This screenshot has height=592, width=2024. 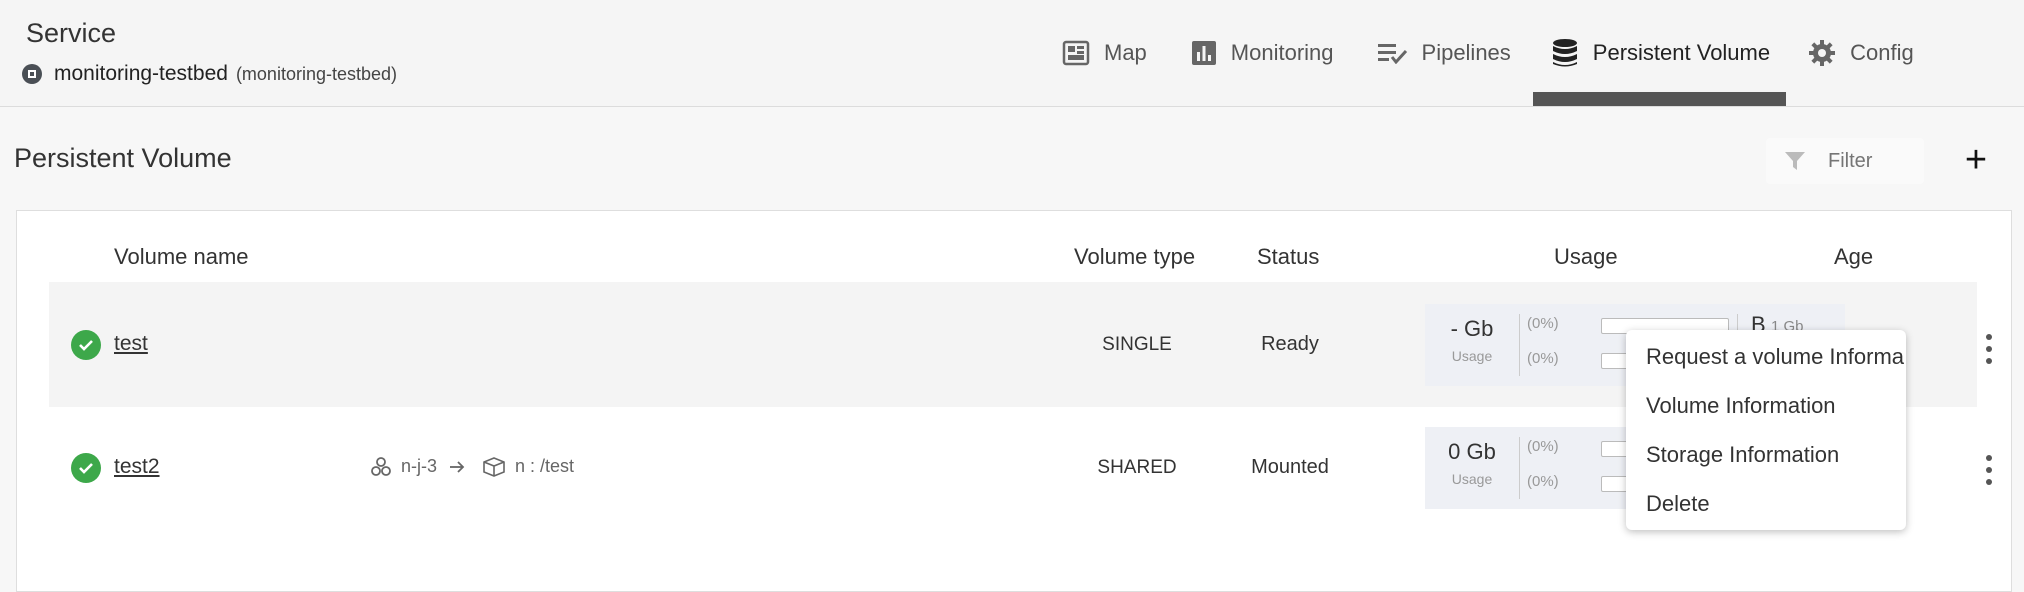 I want to click on volume-name-link: test2, so click(x=137, y=467).